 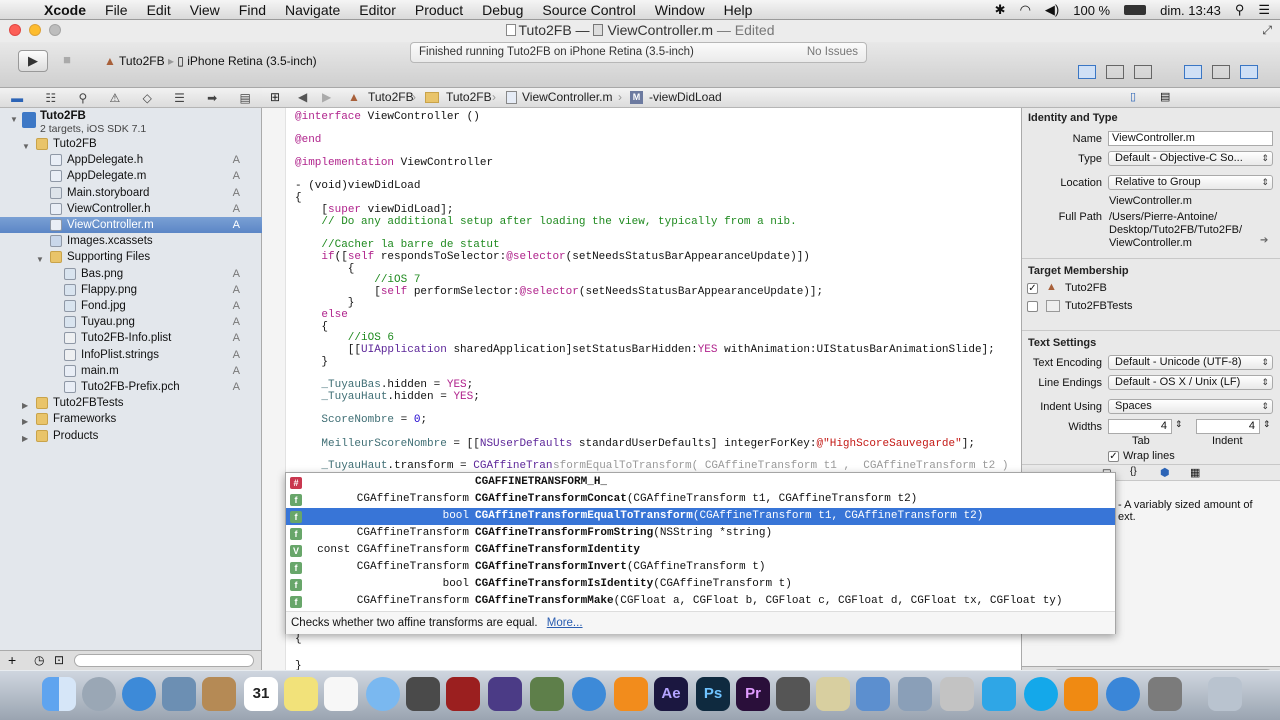 I want to click on zoom-window-button, so click(x=55, y=30).